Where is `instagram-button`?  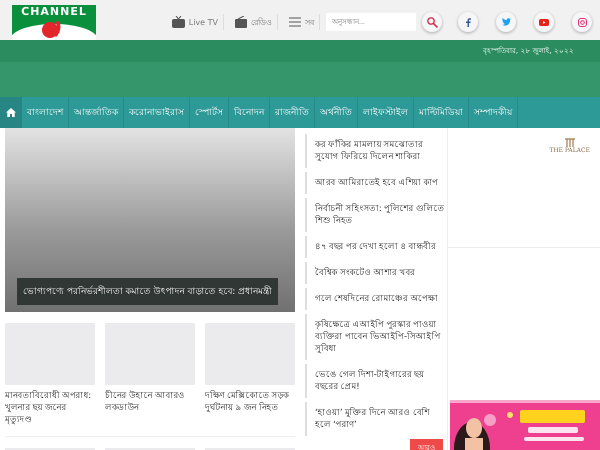 instagram-button is located at coordinates (582, 22).